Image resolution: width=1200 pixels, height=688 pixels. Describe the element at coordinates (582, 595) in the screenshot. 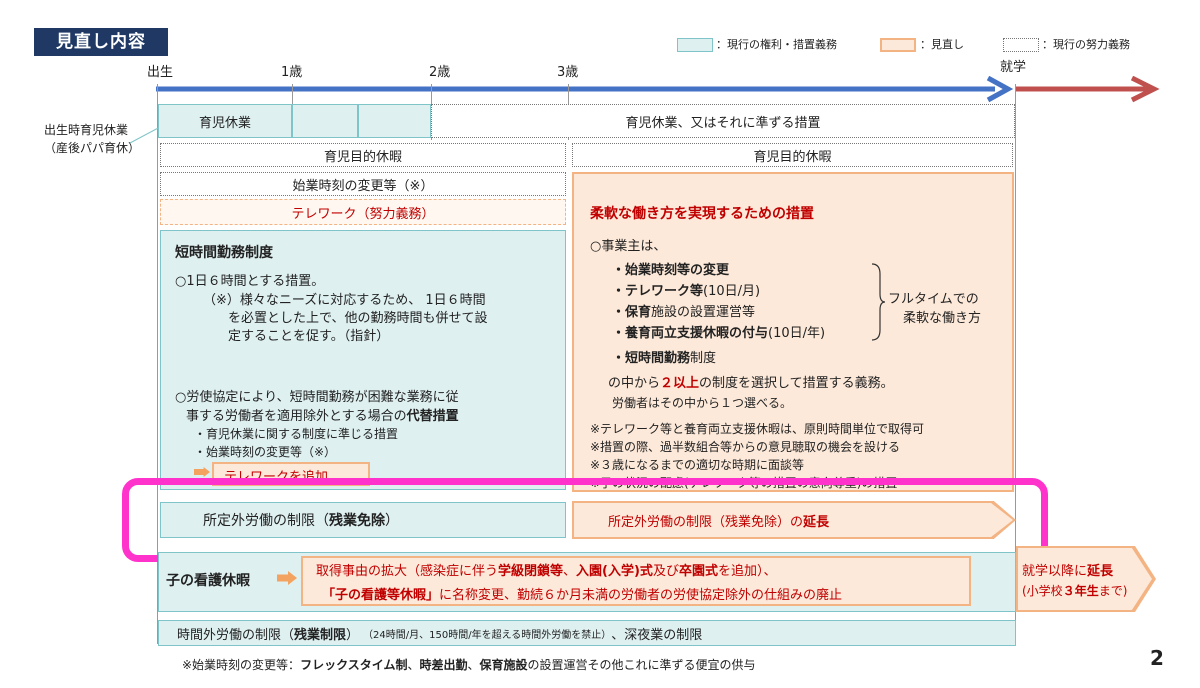

I see `nursing-revision-line-2: 「子の看護等休暇」に名称変更、勤続６か月未満の労働者の労使協定除外の仕組みの廃止` at that location.